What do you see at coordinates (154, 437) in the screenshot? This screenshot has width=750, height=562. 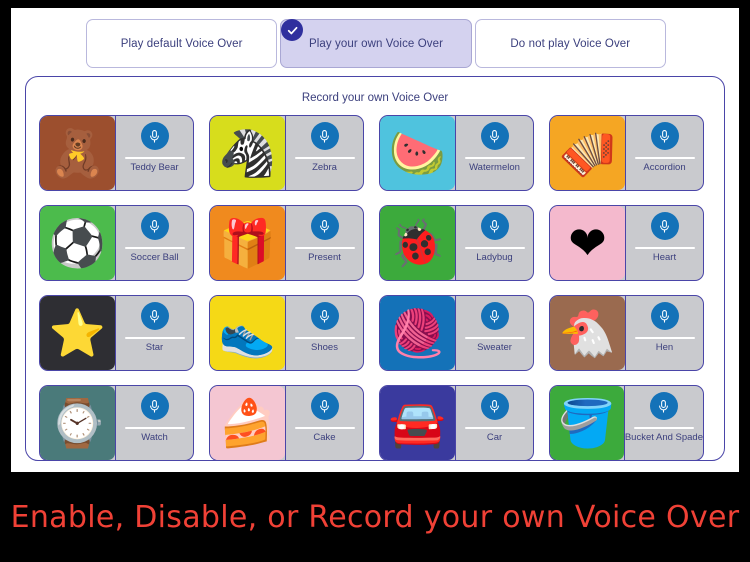 I see `card-label: Watch` at bounding box center [154, 437].